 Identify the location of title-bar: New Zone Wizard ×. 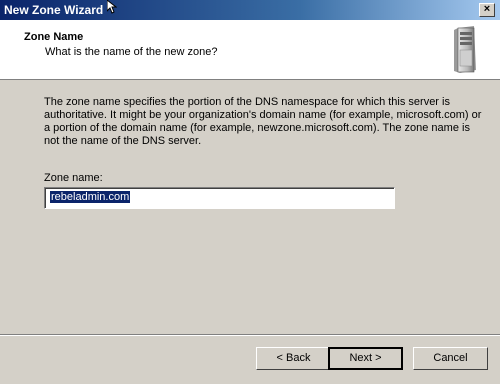
(250, 10).